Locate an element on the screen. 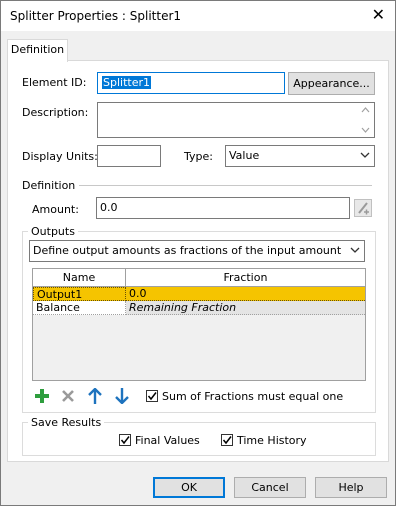 The height and width of the screenshot is (506, 396). time-history-checkbox is located at coordinates (227, 440).